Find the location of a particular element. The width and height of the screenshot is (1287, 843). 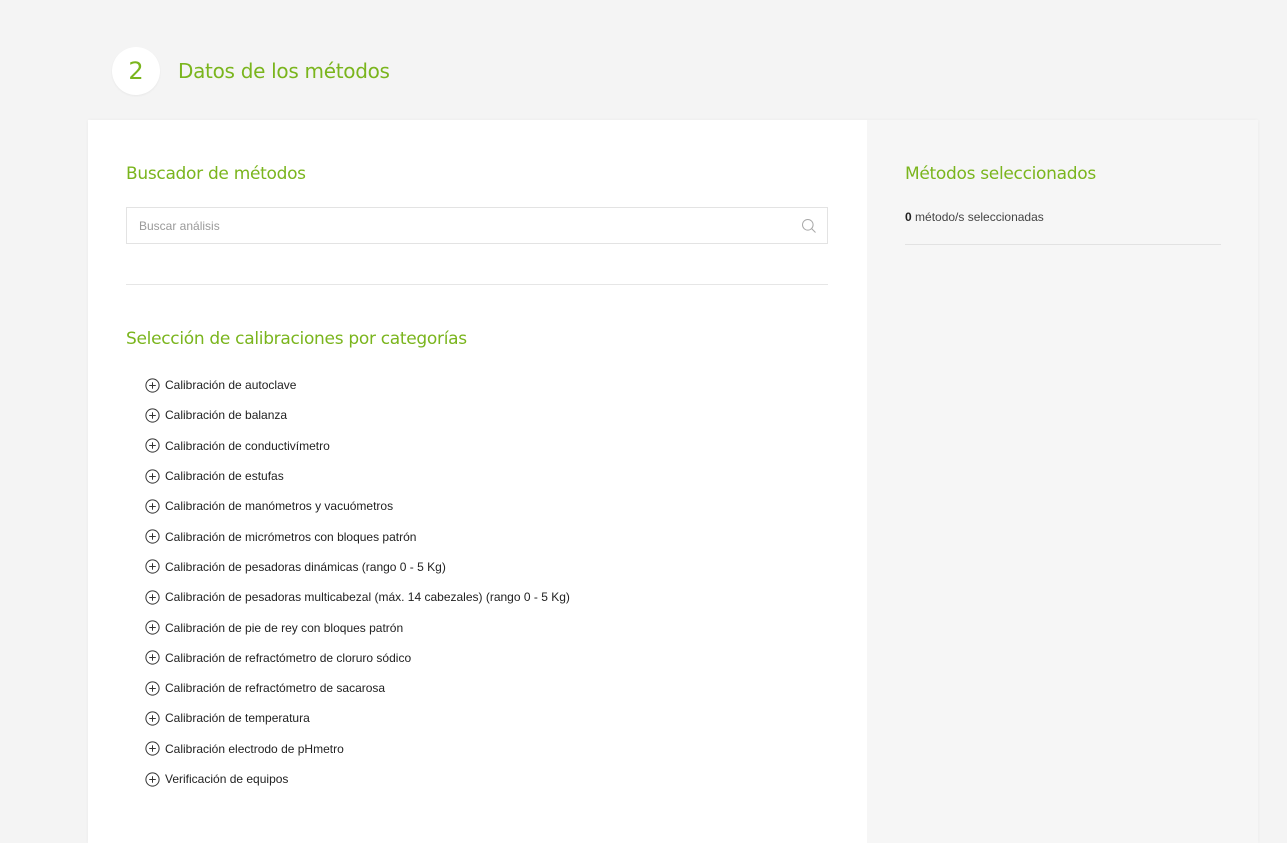

selected-count-label: método/s seleccionadas is located at coordinates (977, 217).